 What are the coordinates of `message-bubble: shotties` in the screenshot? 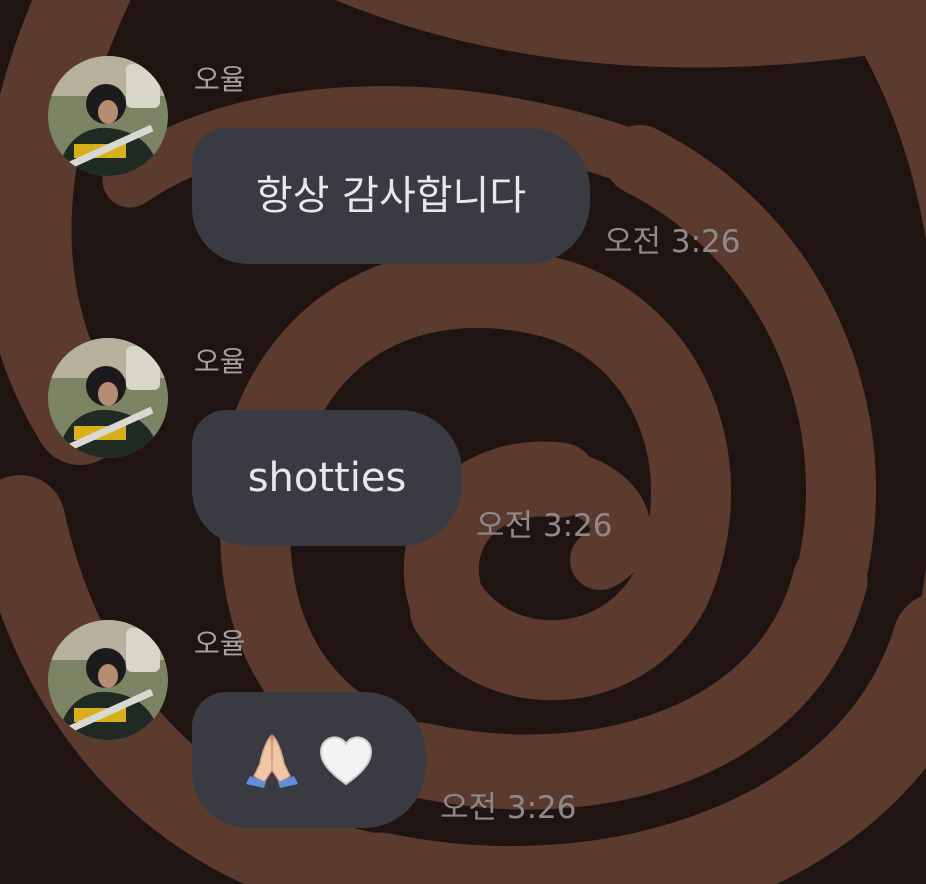 It's located at (327, 478).